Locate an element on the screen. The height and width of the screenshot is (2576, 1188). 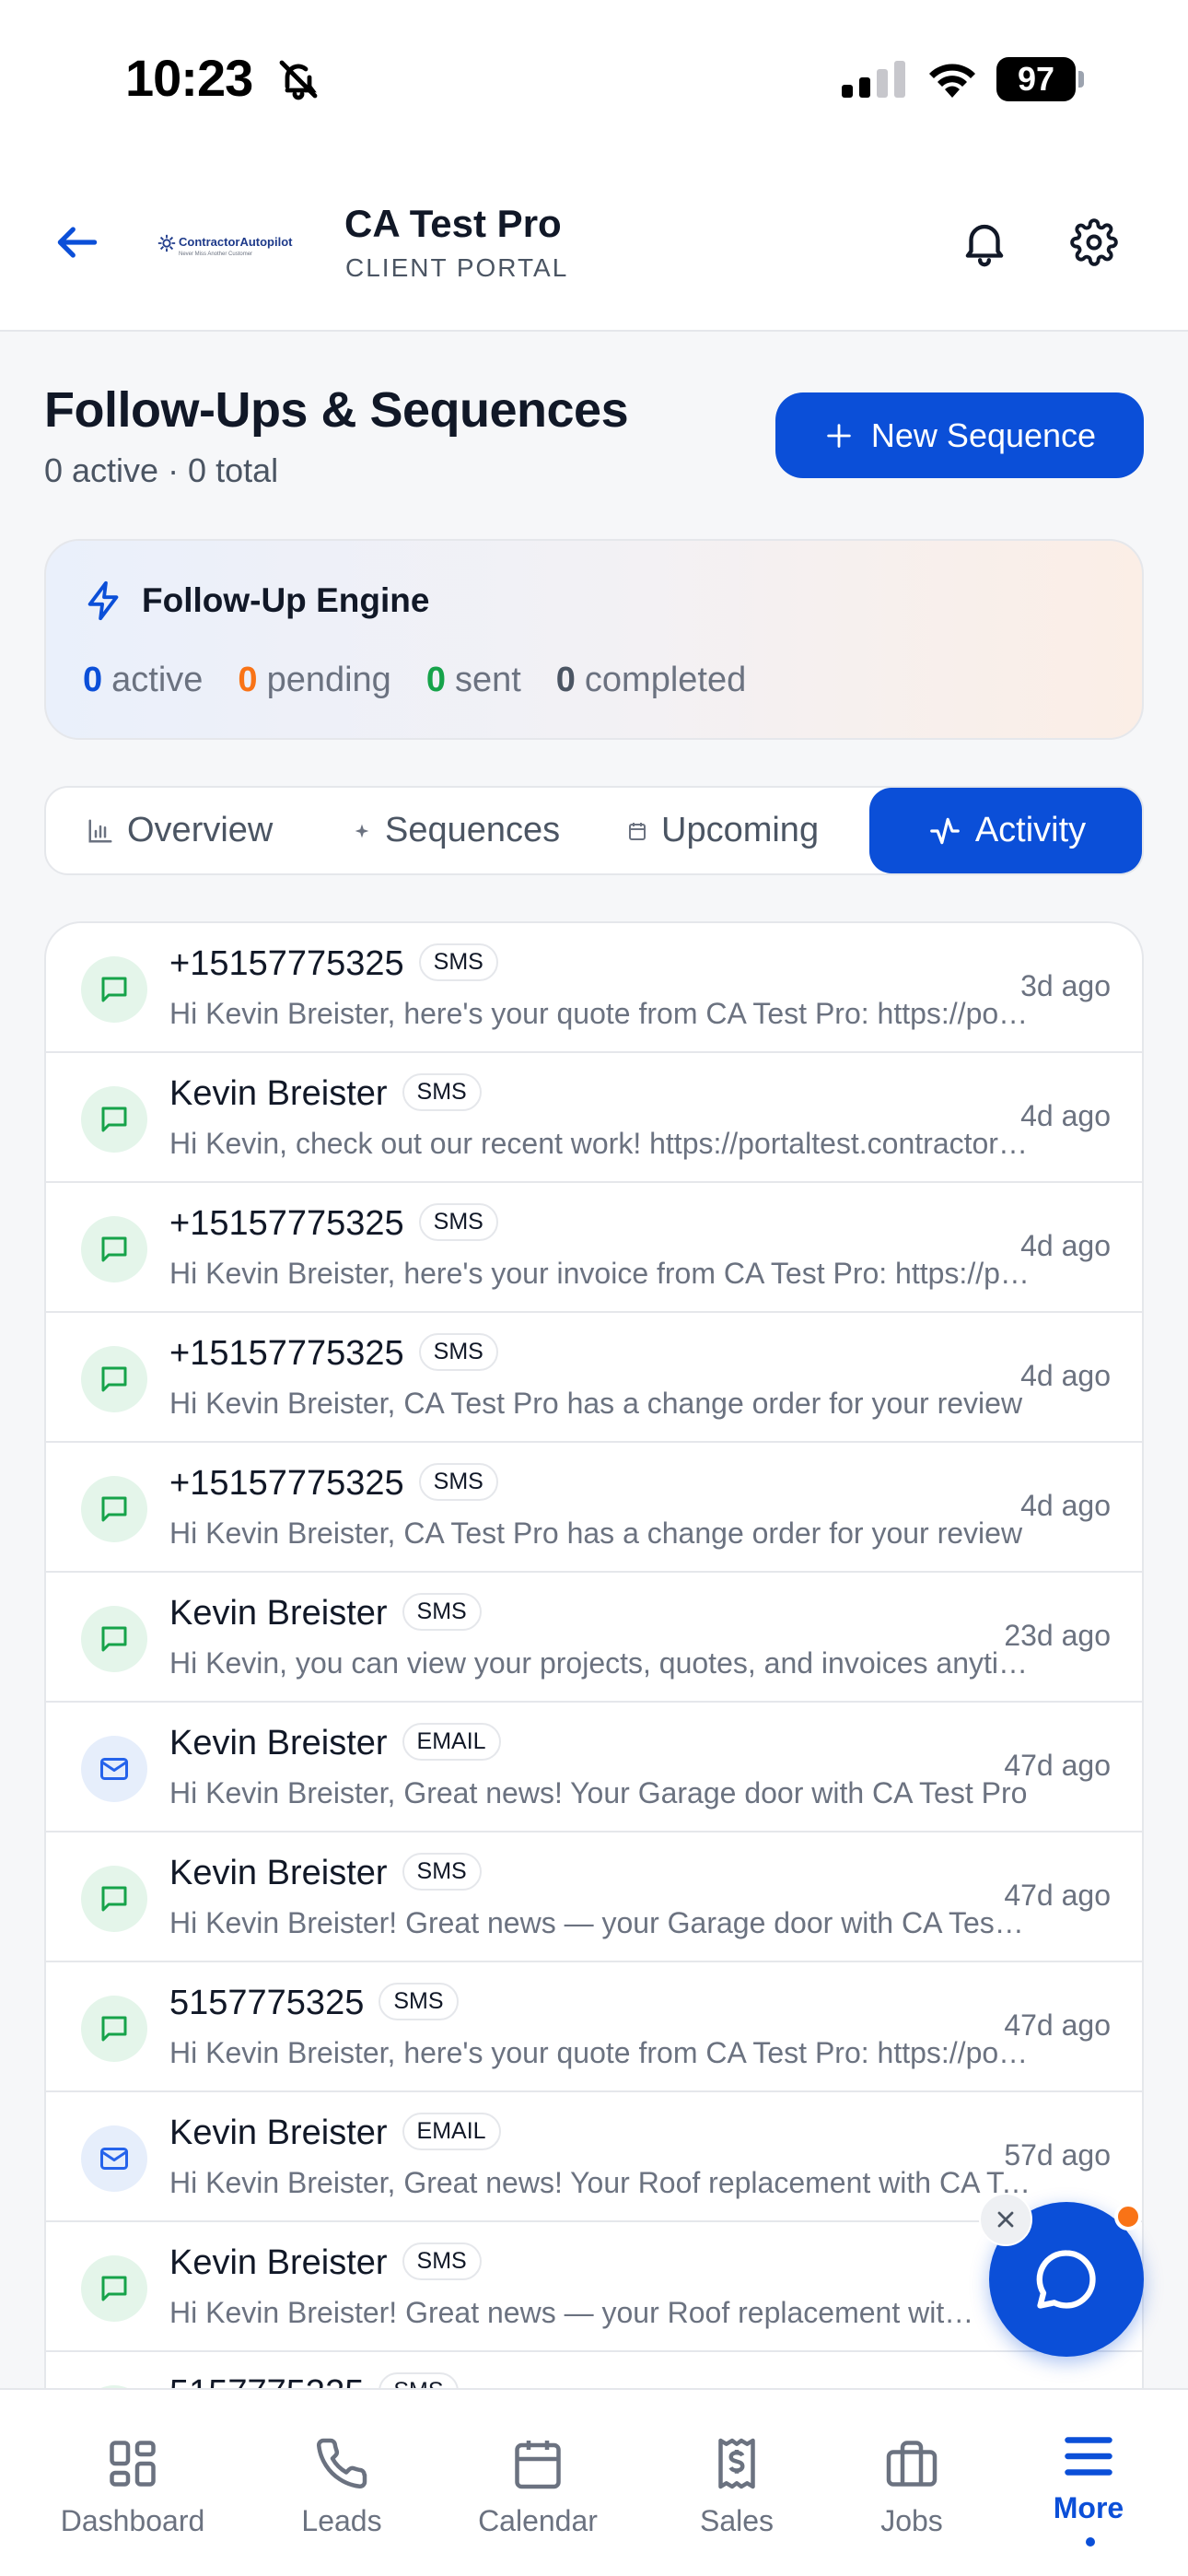
tab-upcoming: Upcoming is located at coordinates (722, 830).